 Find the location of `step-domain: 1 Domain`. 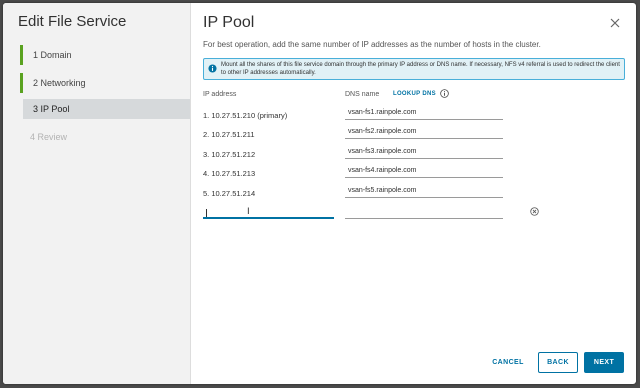

step-domain: 1 Domain is located at coordinates (103, 55).